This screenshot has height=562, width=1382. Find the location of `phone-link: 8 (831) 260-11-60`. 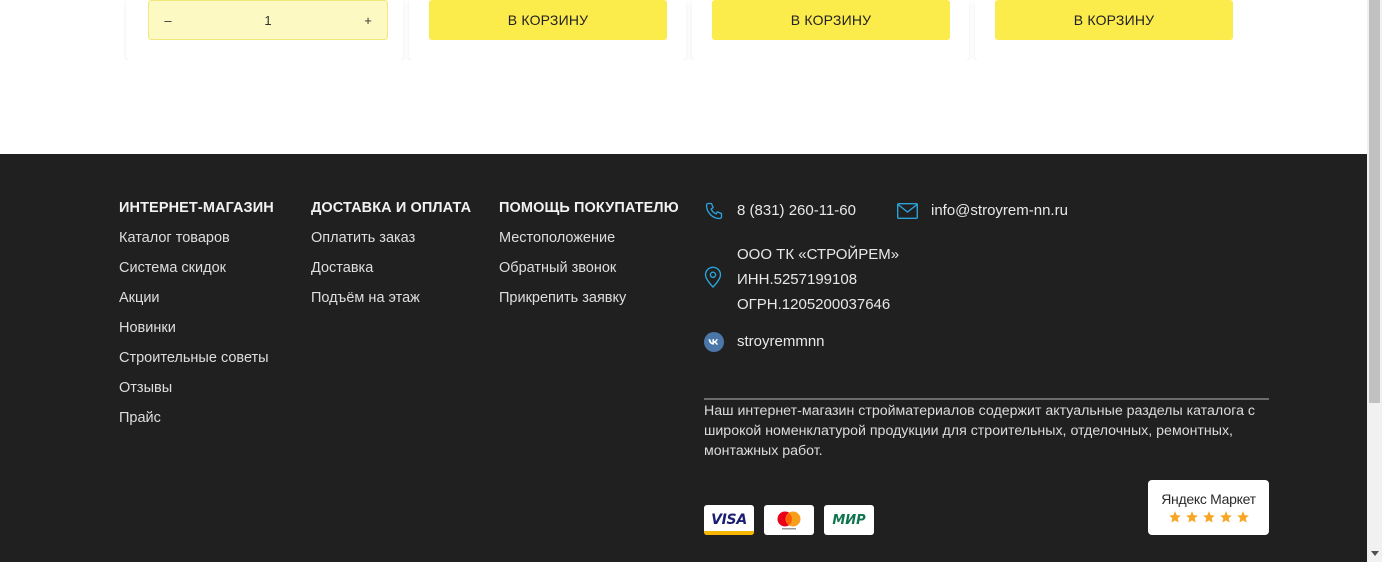

phone-link: 8 (831) 260-11-60 is located at coordinates (796, 210).